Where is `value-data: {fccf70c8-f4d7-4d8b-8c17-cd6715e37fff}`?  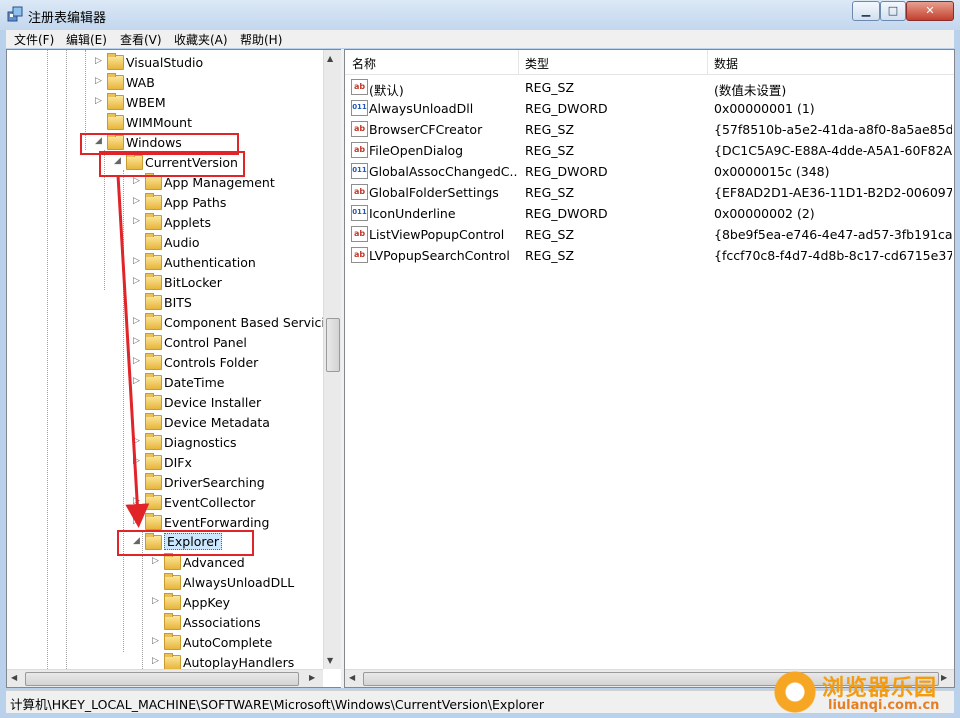
value-data: {fccf70c8-f4d7-4d8b-8c17-cd6715e37fff} is located at coordinates (833, 255).